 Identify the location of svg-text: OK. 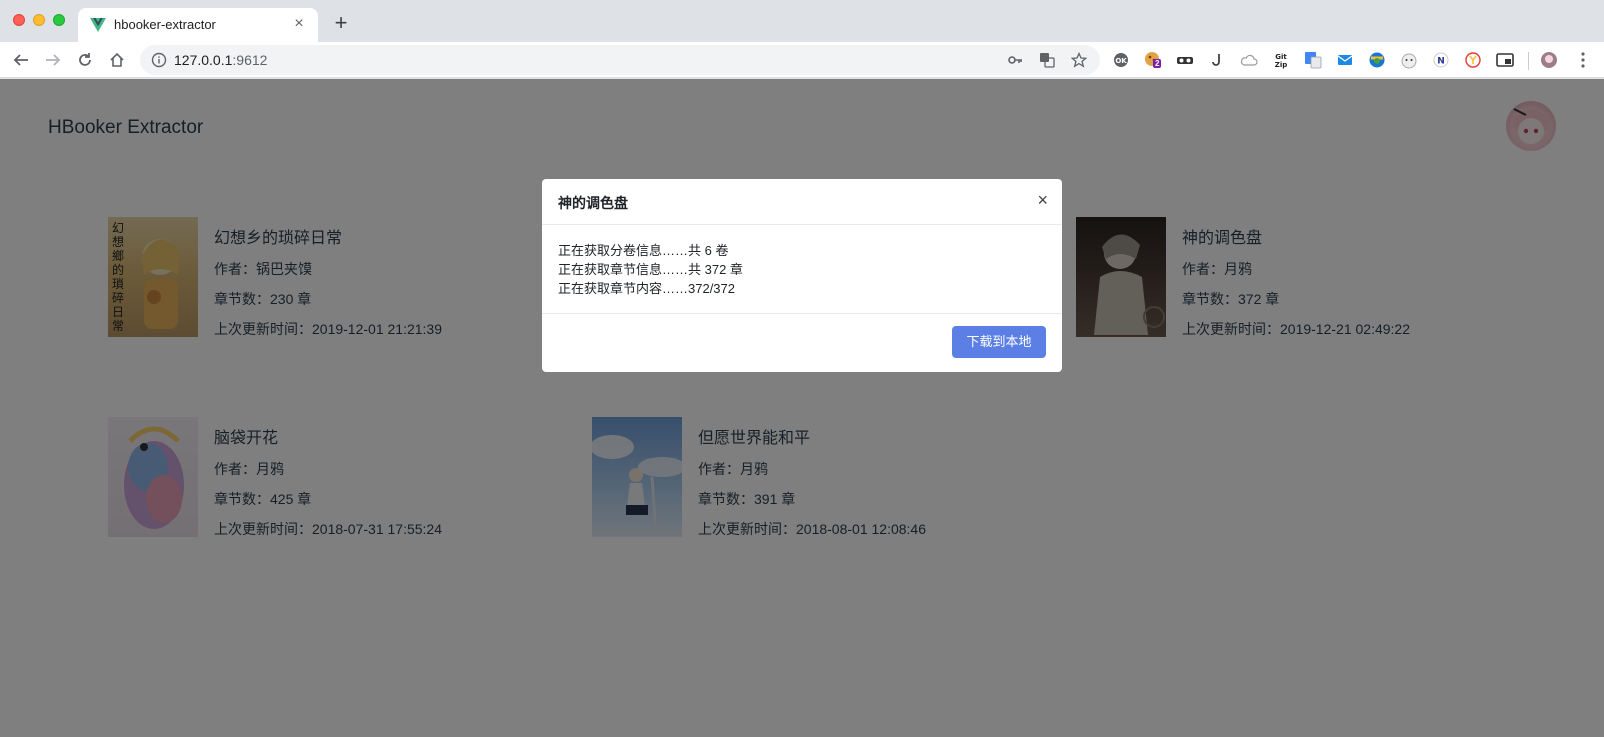
(1121, 61).